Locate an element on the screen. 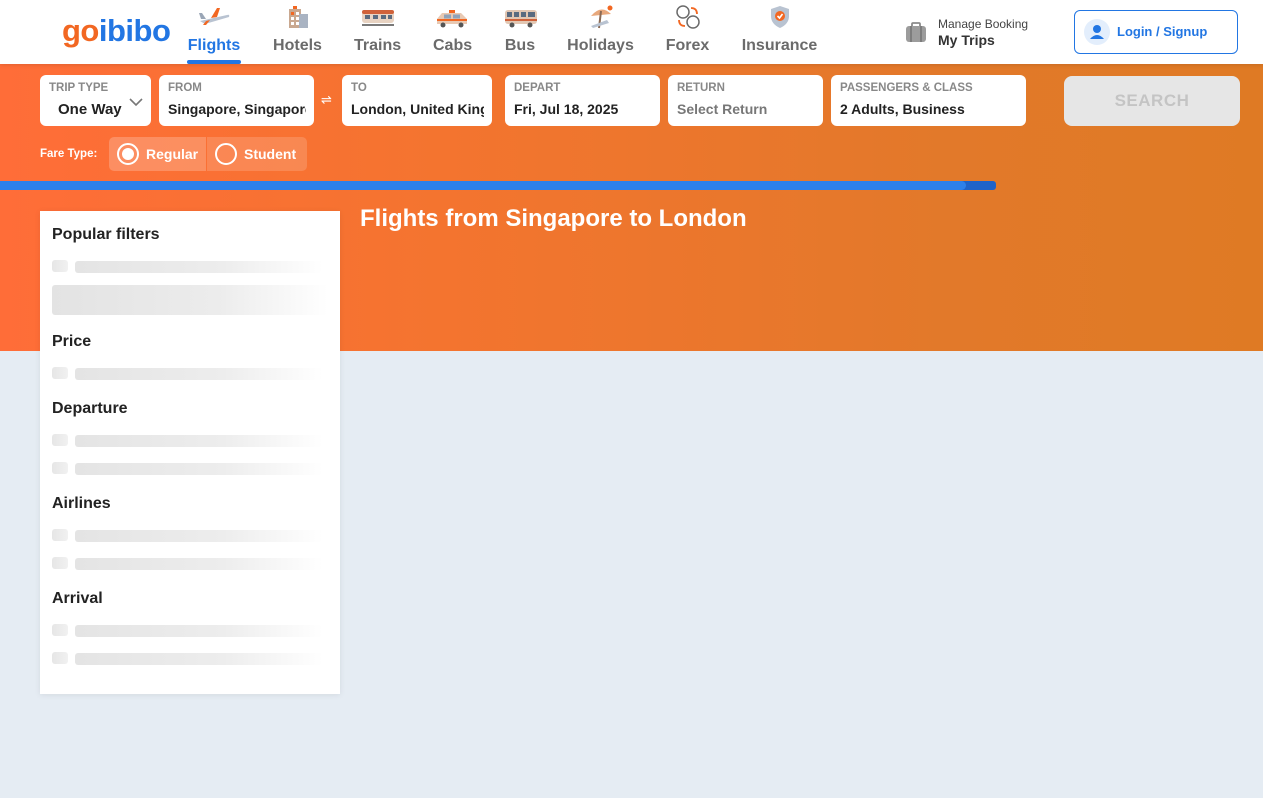  fare-type-student-option: Student is located at coordinates (257, 154).